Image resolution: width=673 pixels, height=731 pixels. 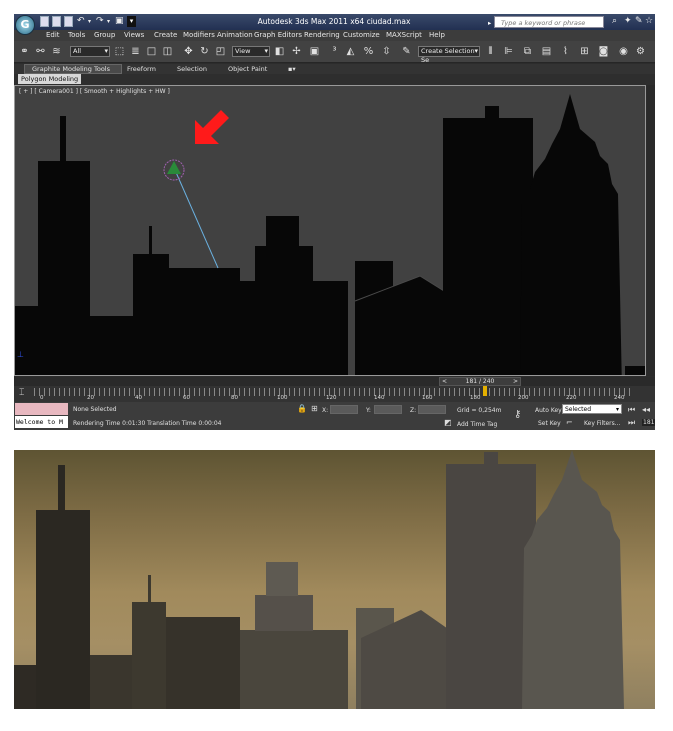 I want to click on edit-named-selection-icon: ✎, so click(x=406, y=51).